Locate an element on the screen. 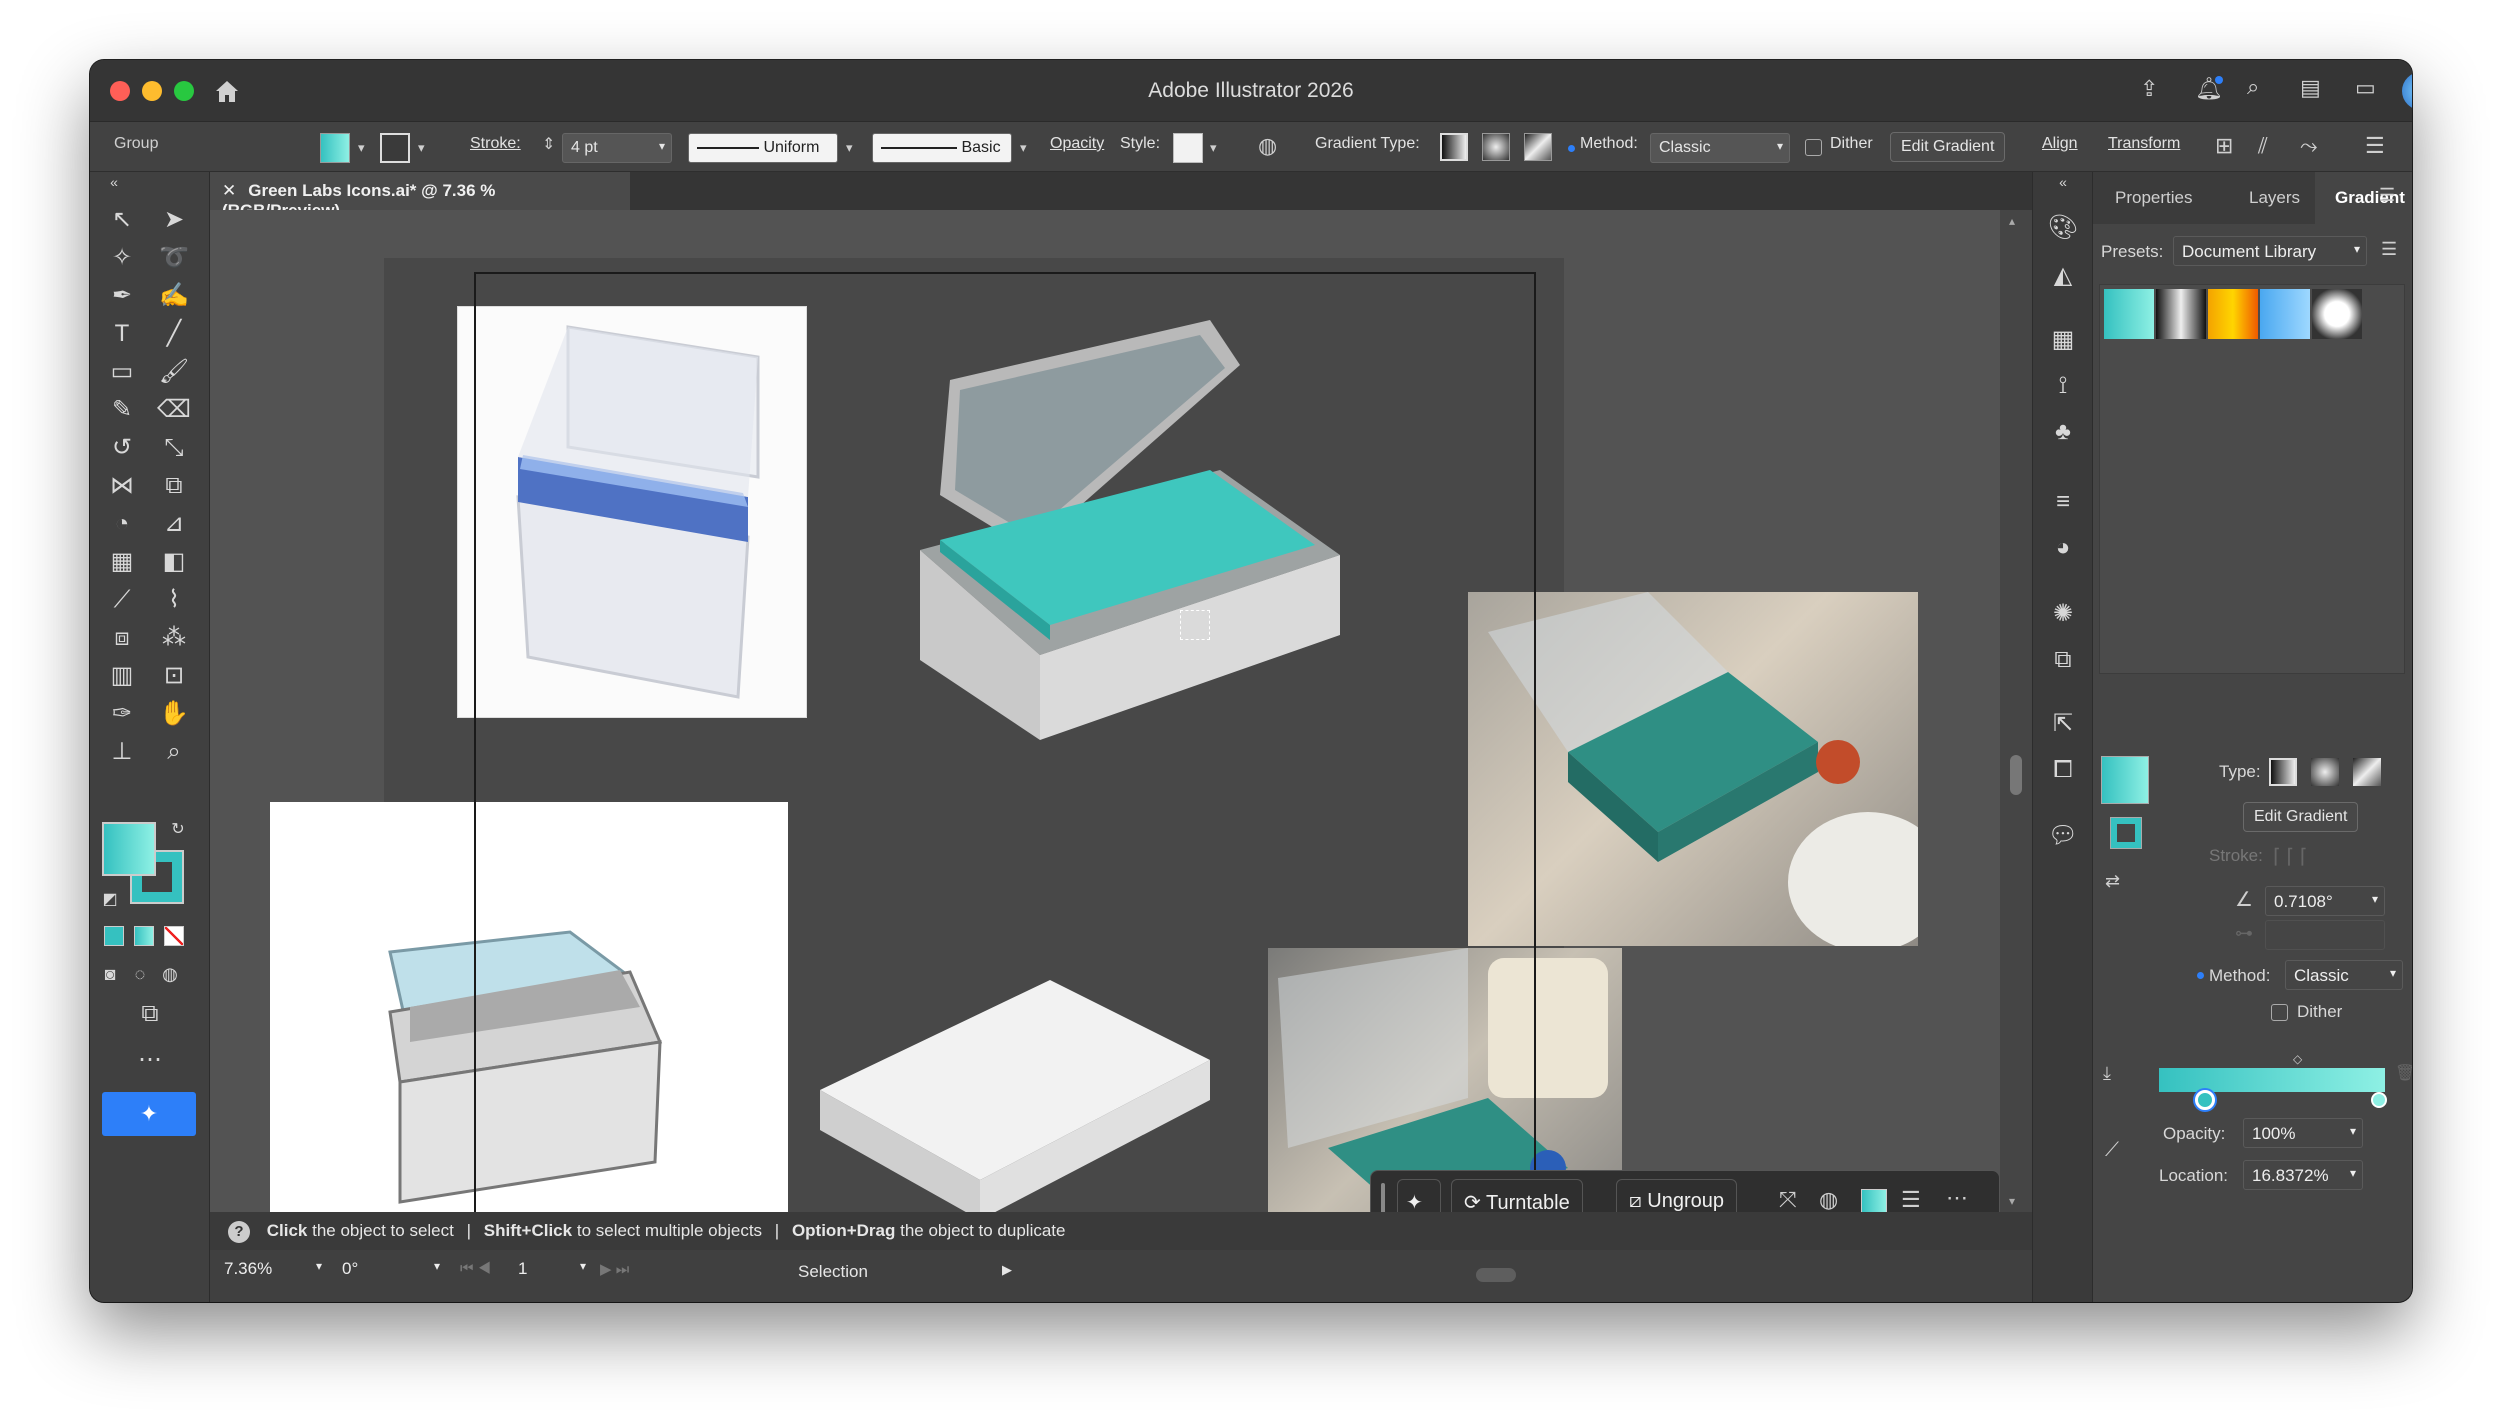 Image resolution: width=2500 pixels, height=1416 pixels. paintbrush-tool-icon: 🖌︎ is located at coordinates (174, 372).